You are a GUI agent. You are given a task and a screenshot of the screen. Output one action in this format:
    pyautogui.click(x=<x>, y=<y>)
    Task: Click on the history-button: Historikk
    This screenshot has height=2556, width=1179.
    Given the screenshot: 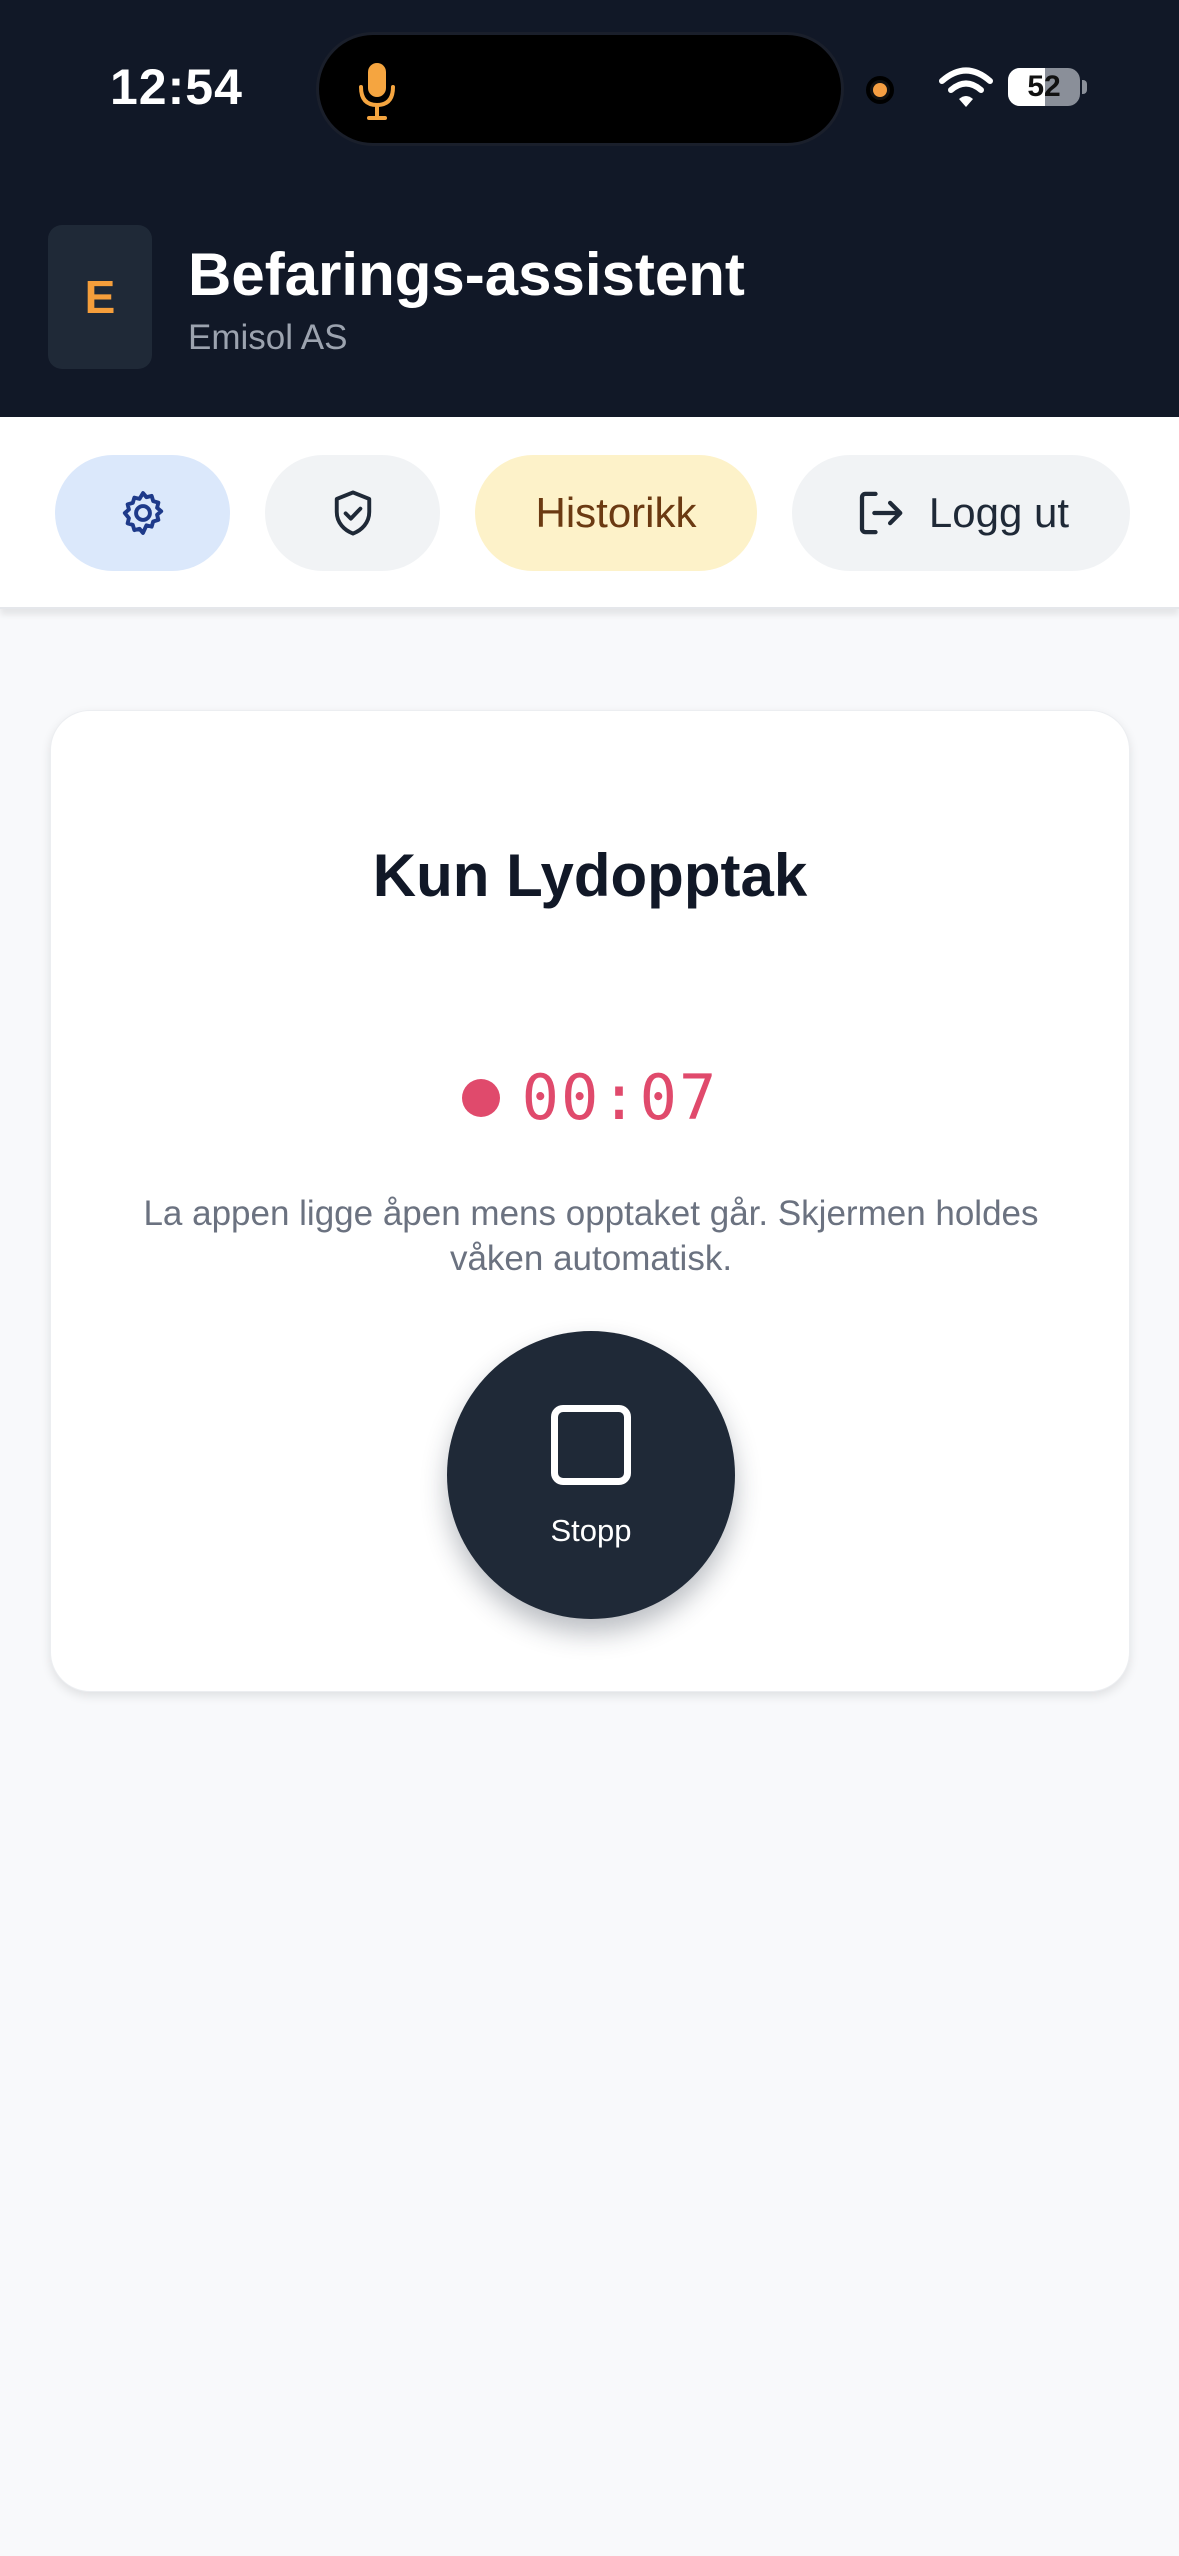 What is the action you would take?
    pyautogui.click(x=616, y=513)
    